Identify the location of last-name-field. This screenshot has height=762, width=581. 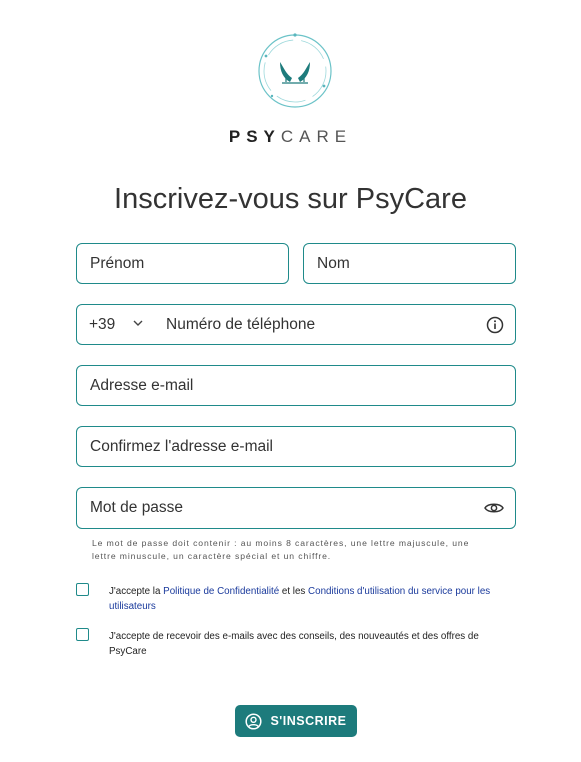
(409, 263).